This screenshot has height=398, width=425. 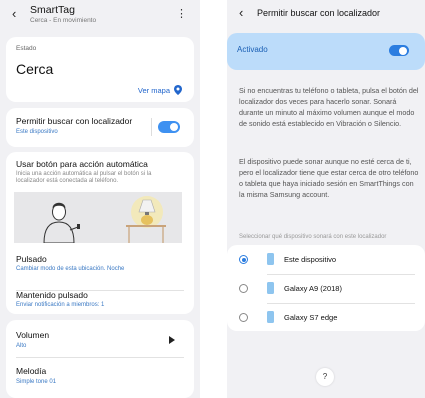 What do you see at coordinates (169, 127) in the screenshot?
I see `locator-toggle` at bounding box center [169, 127].